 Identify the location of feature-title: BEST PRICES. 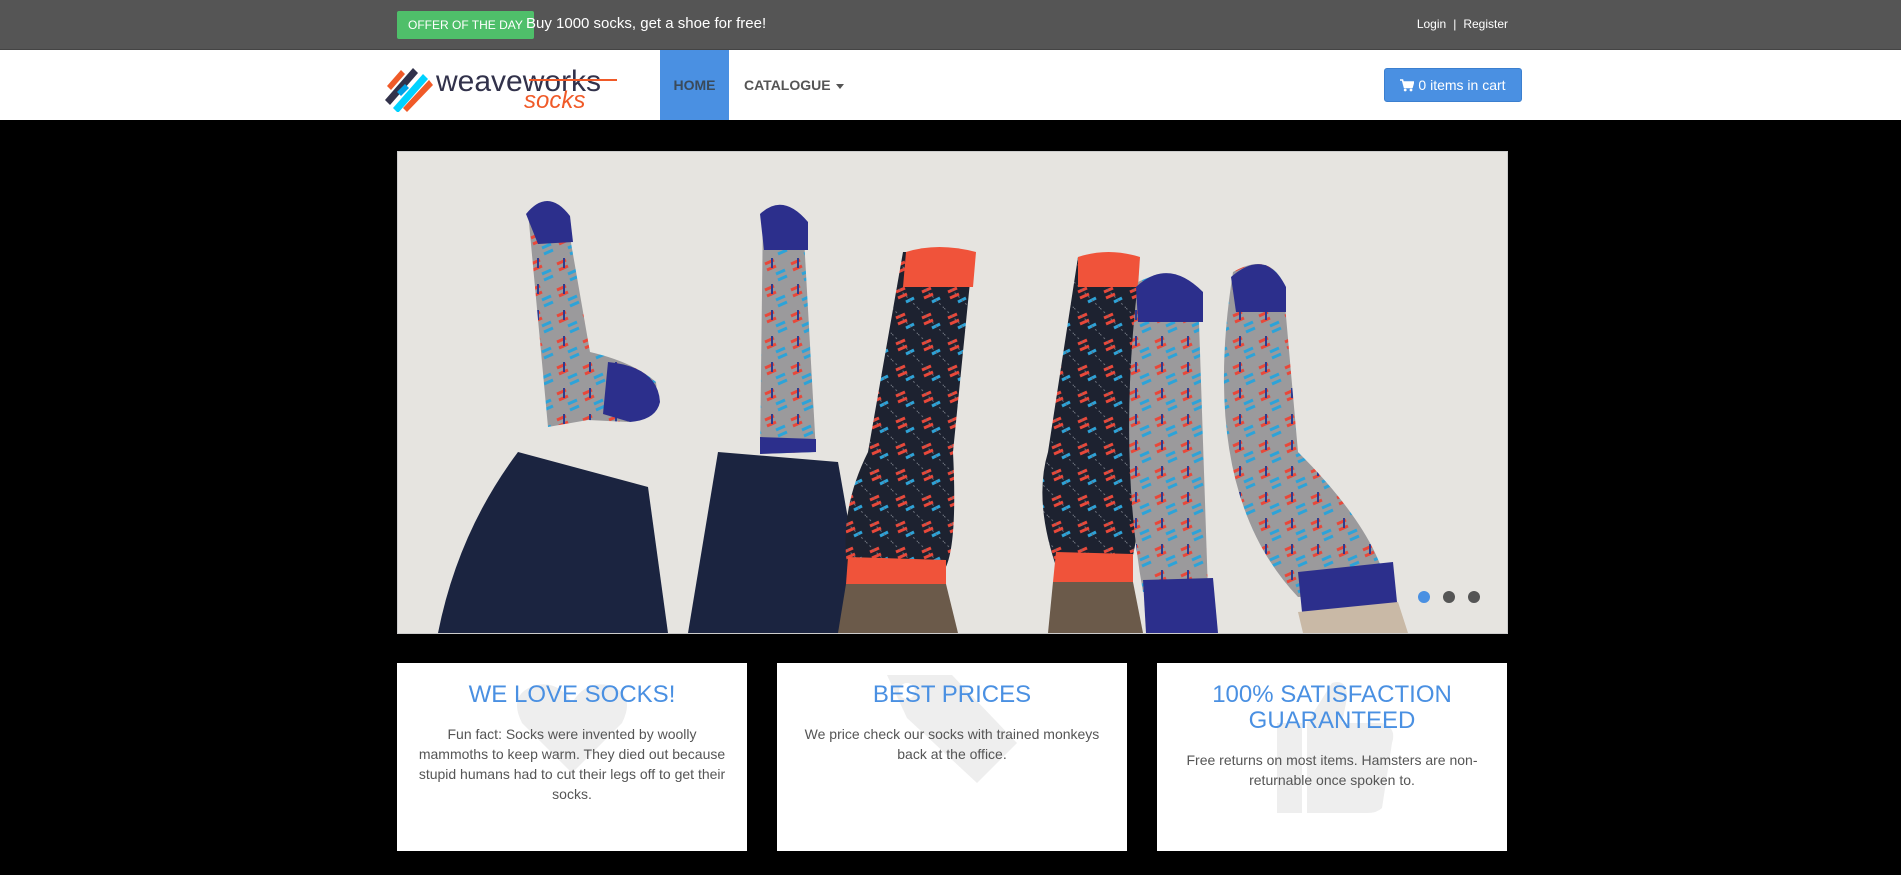
(952, 694).